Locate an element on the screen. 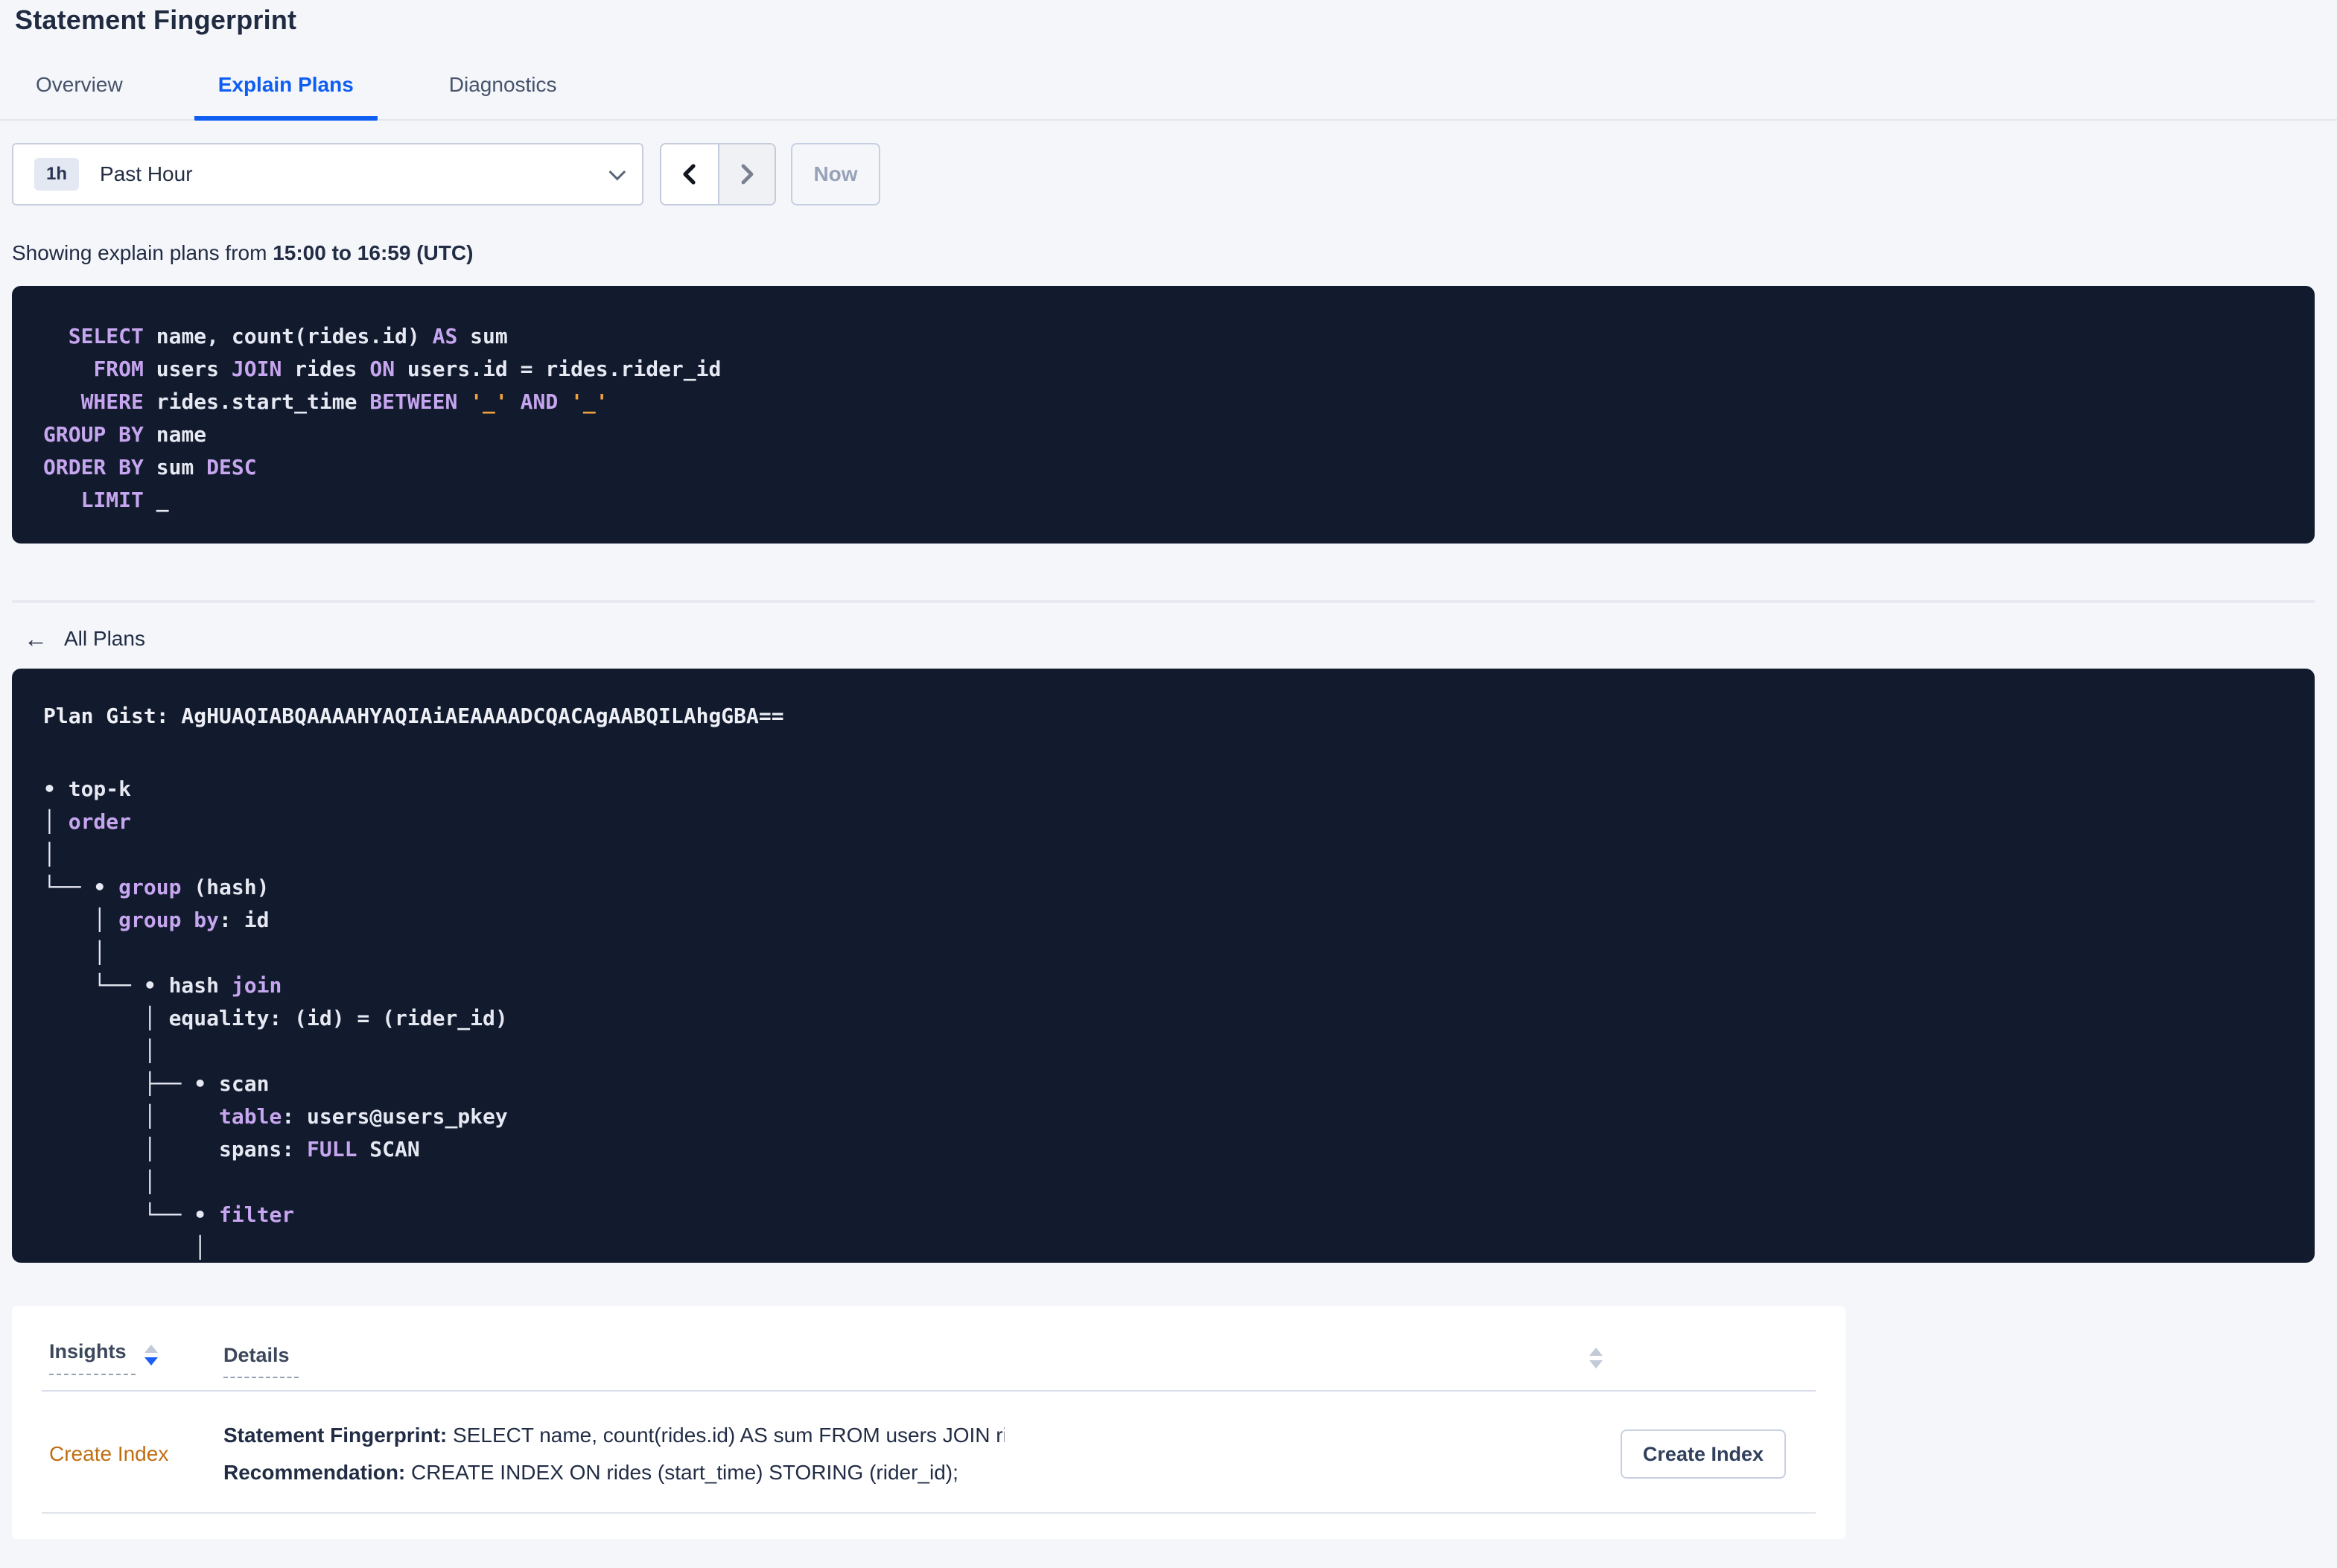  chevron-left-icon is located at coordinates (689, 174).